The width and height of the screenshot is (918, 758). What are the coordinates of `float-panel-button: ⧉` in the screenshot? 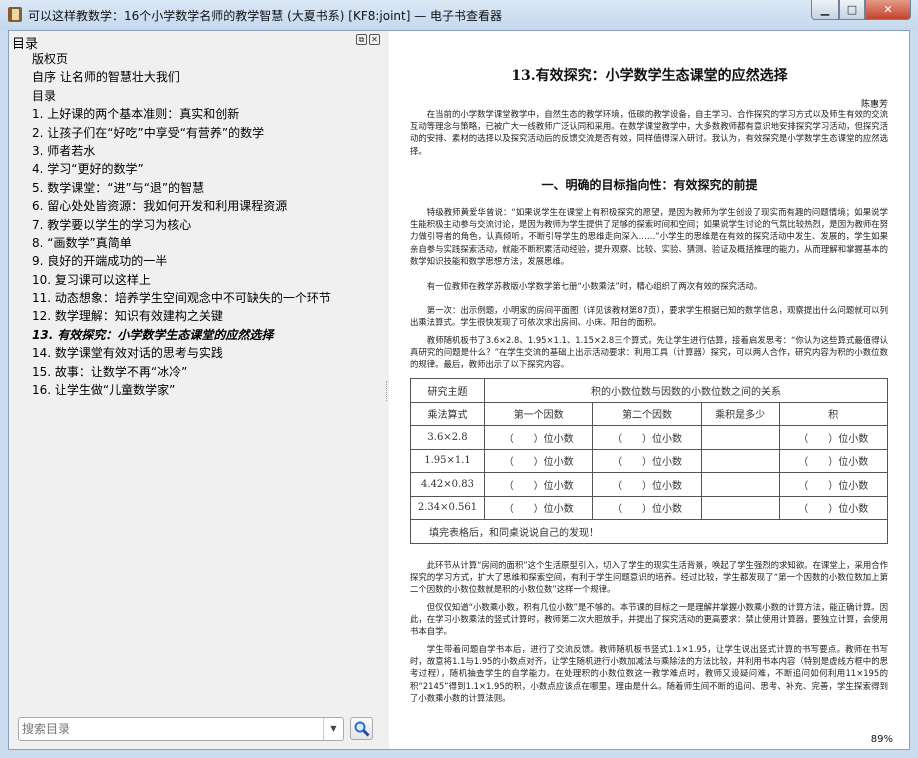 It's located at (361, 39).